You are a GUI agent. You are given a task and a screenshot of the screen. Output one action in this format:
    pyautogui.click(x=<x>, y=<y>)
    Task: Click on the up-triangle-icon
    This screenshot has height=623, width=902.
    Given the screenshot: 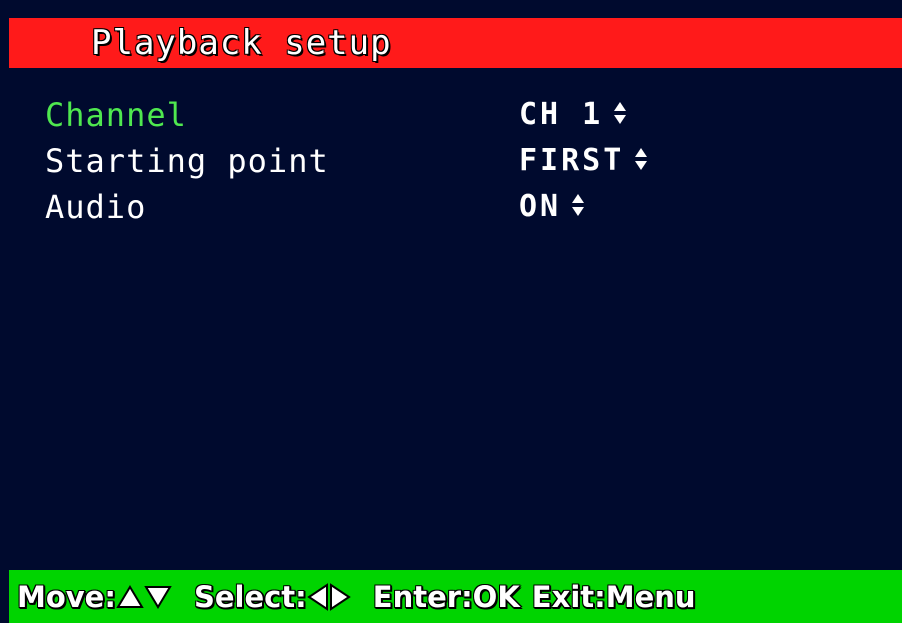 What is the action you would take?
    pyautogui.click(x=130, y=597)
    